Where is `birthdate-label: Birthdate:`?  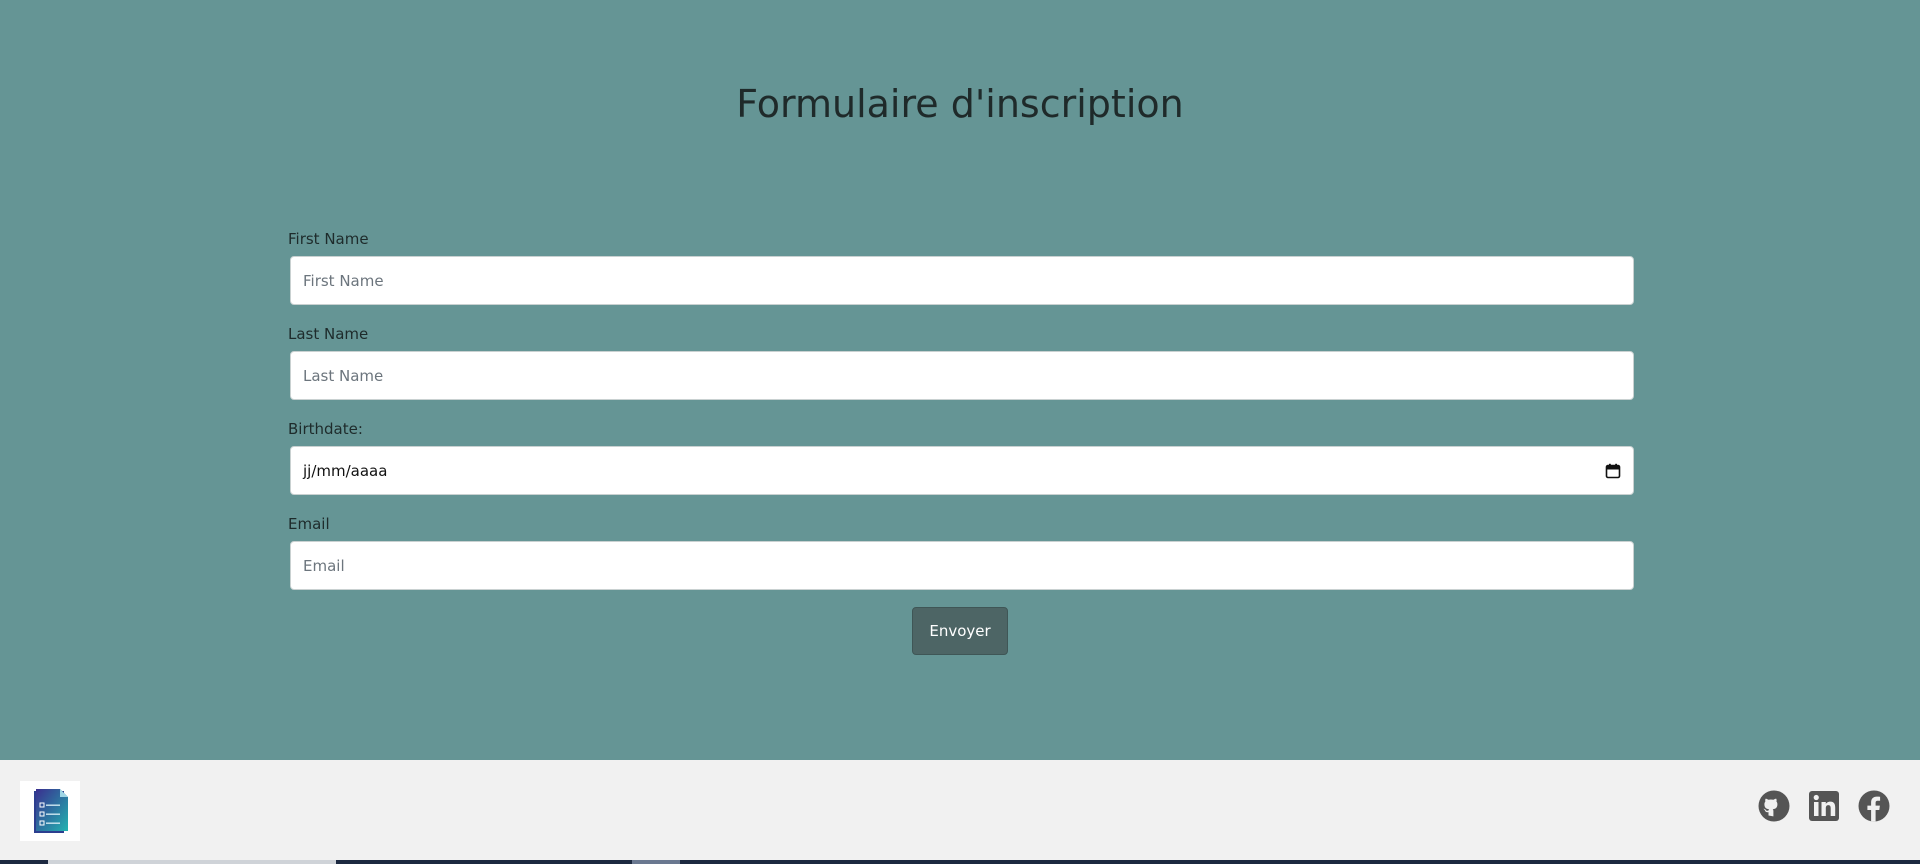 birthdate-label: Birthdate: is located at coordinates (325, 429).